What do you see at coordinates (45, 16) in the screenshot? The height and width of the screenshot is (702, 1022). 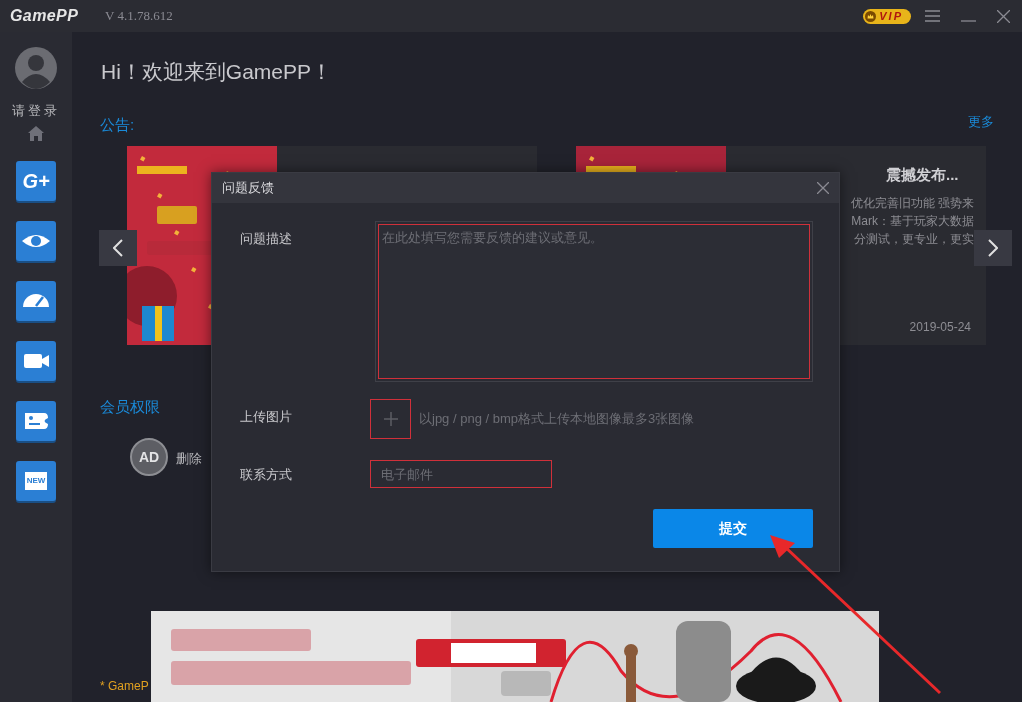 I see `app-logo: GamePP` at bounding box center [45, 16].